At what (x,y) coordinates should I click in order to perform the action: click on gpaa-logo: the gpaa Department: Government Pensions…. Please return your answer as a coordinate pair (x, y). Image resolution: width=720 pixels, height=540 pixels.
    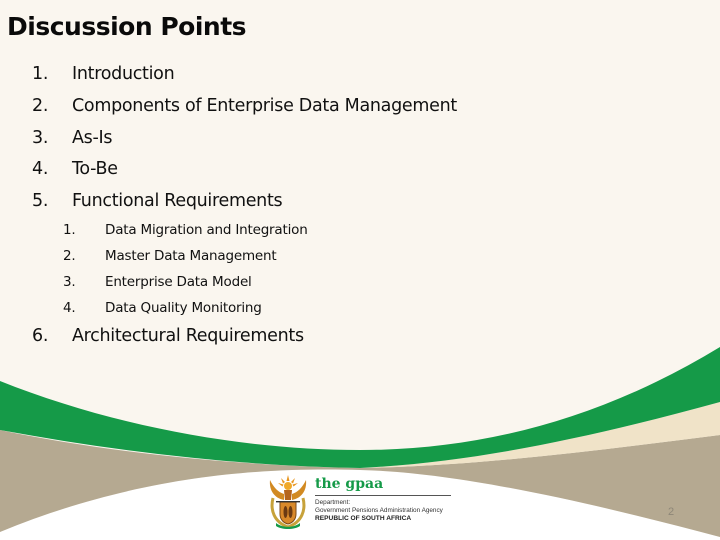
    Looking at the image, I should click on (361, 502).